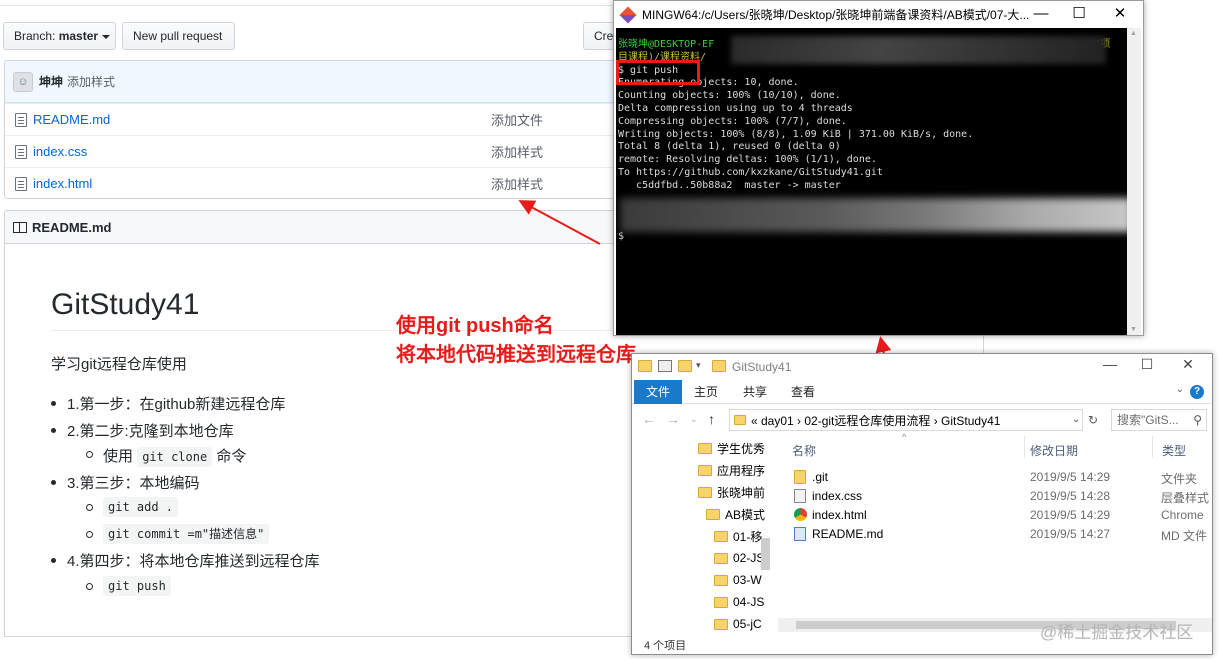 Image resolution: width=1219 pixels, height=659 pixels. What do you see at coordinates (231, 456) in the screenshot?
I see `sub-item-text: 命令` at bounding box center [231, 456].